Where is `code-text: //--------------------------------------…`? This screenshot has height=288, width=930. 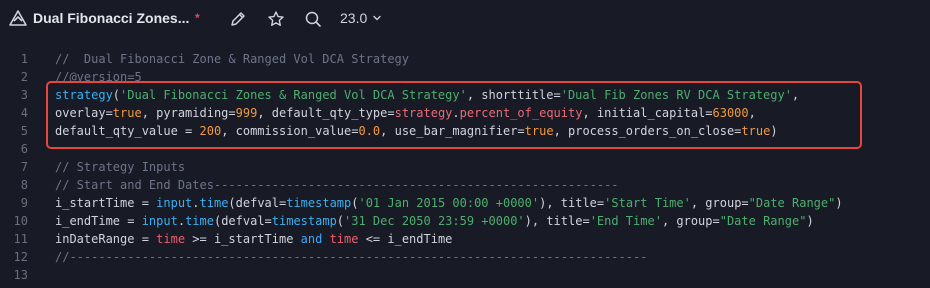 code-text: //--------------------------------------… is located at coordinates (351, 257).